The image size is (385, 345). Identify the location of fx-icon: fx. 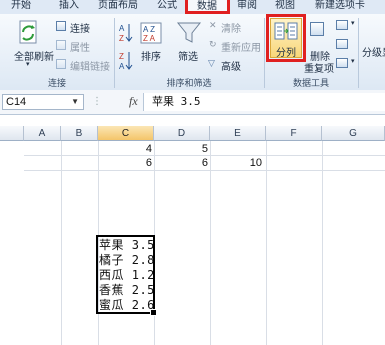
(133, 101).